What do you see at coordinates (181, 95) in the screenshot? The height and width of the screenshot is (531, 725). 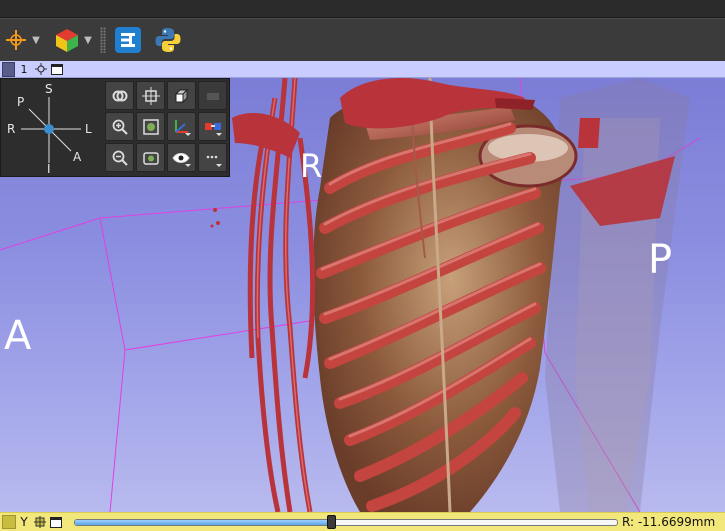 I see `orthographic-toggle-icon` at bounding box center [181, 95].